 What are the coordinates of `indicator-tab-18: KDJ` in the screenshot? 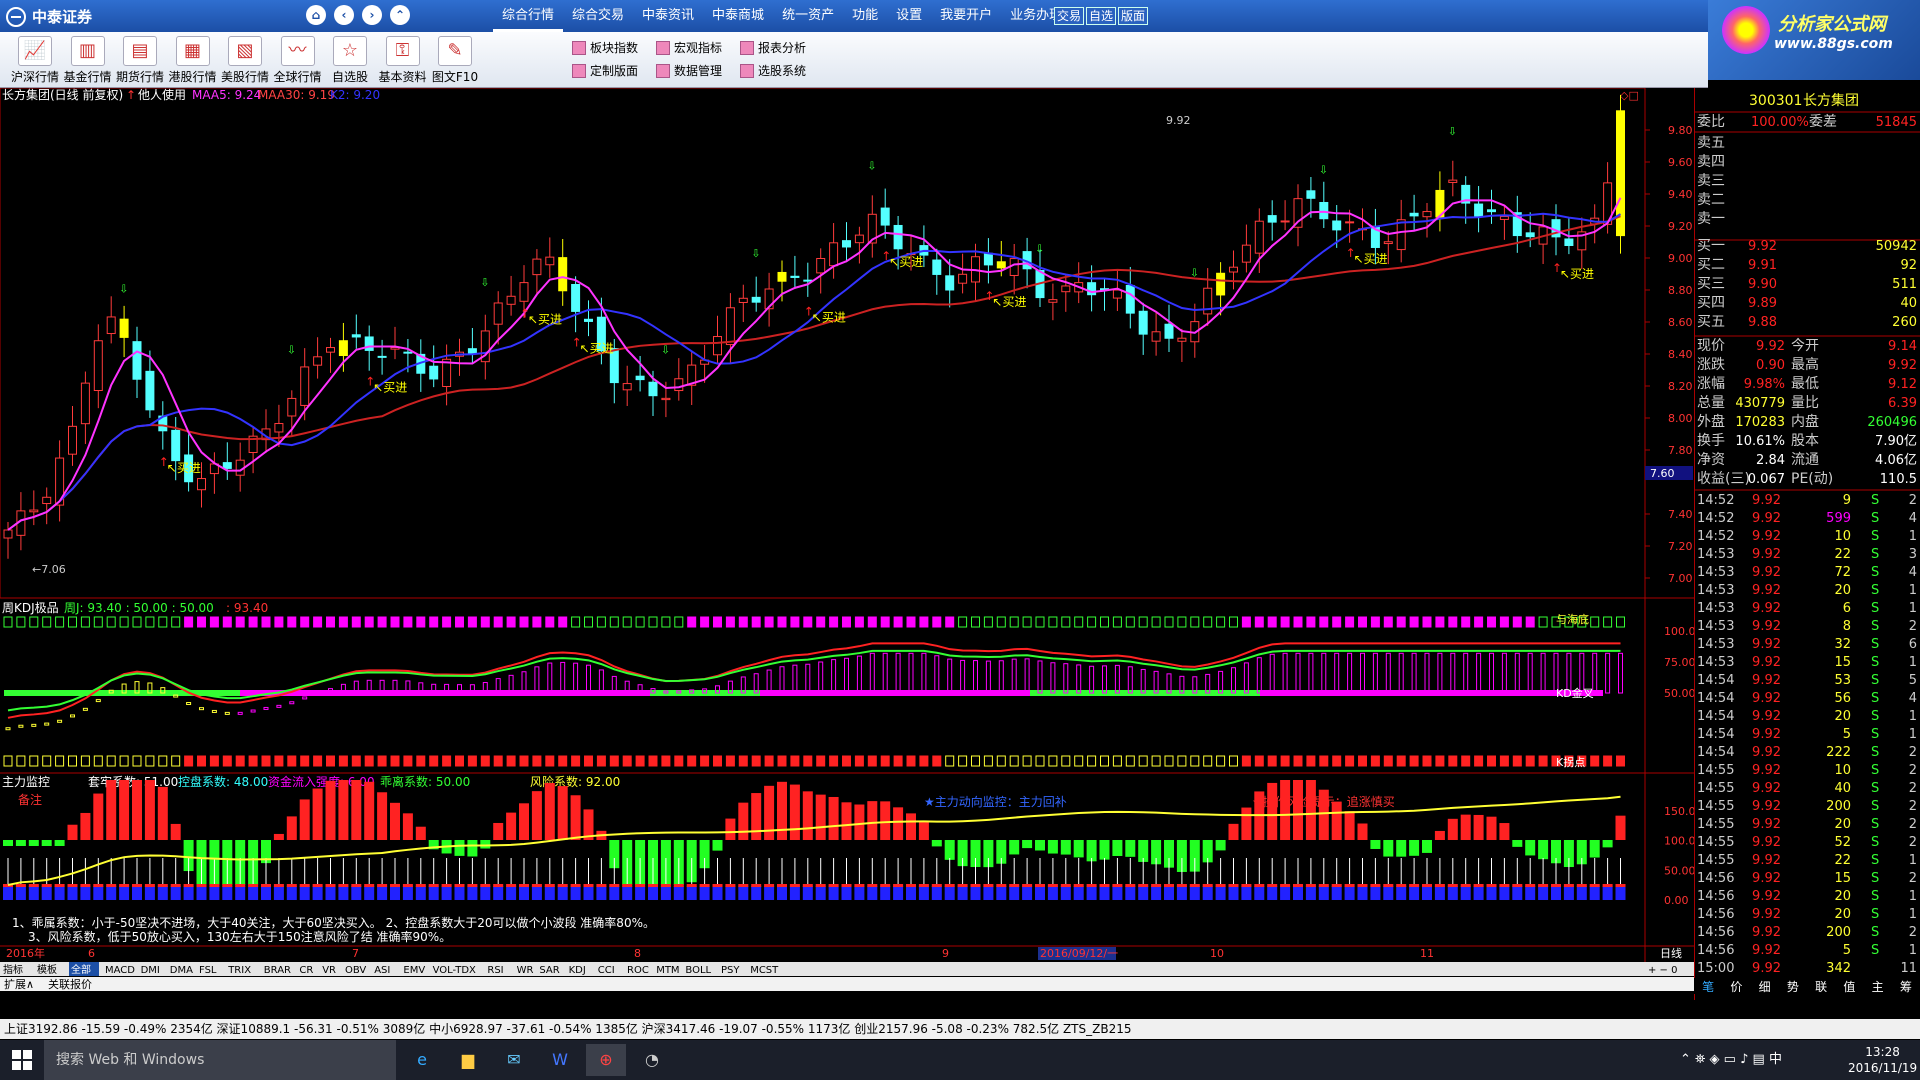 It's located at (577, 970).